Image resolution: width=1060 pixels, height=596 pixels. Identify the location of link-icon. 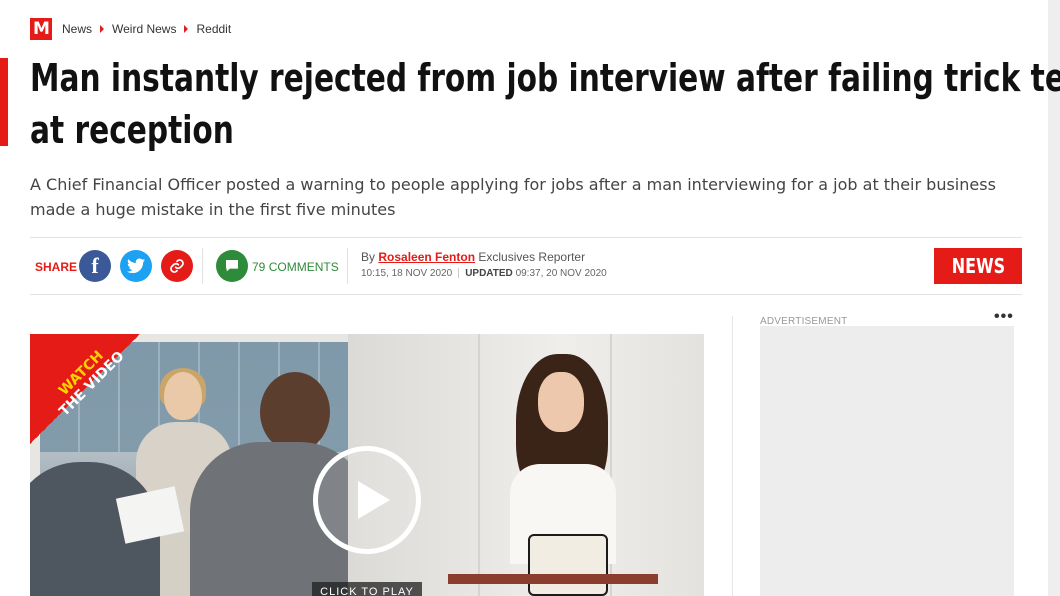
(177, 266).